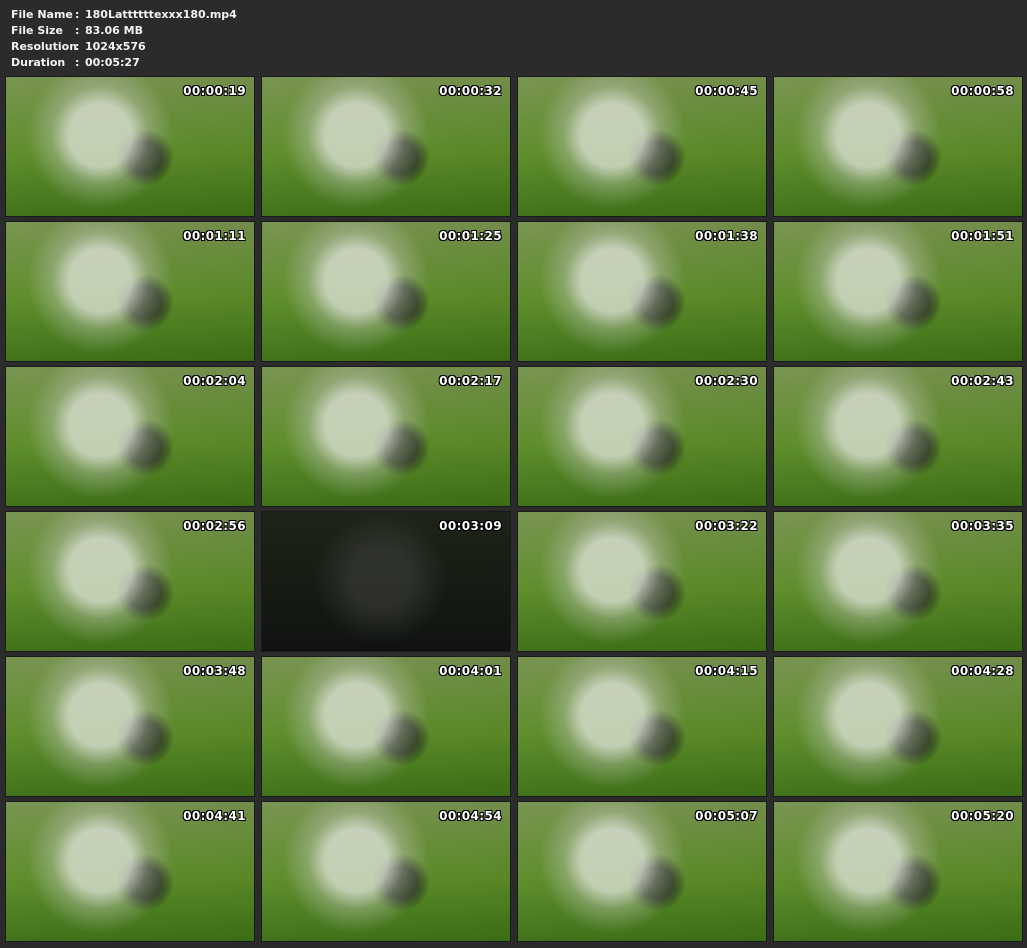  Describe the element at coordinates (982, 526) in the screenshot. I see `thumbnail-timestamp: 00:03:35` at that location.